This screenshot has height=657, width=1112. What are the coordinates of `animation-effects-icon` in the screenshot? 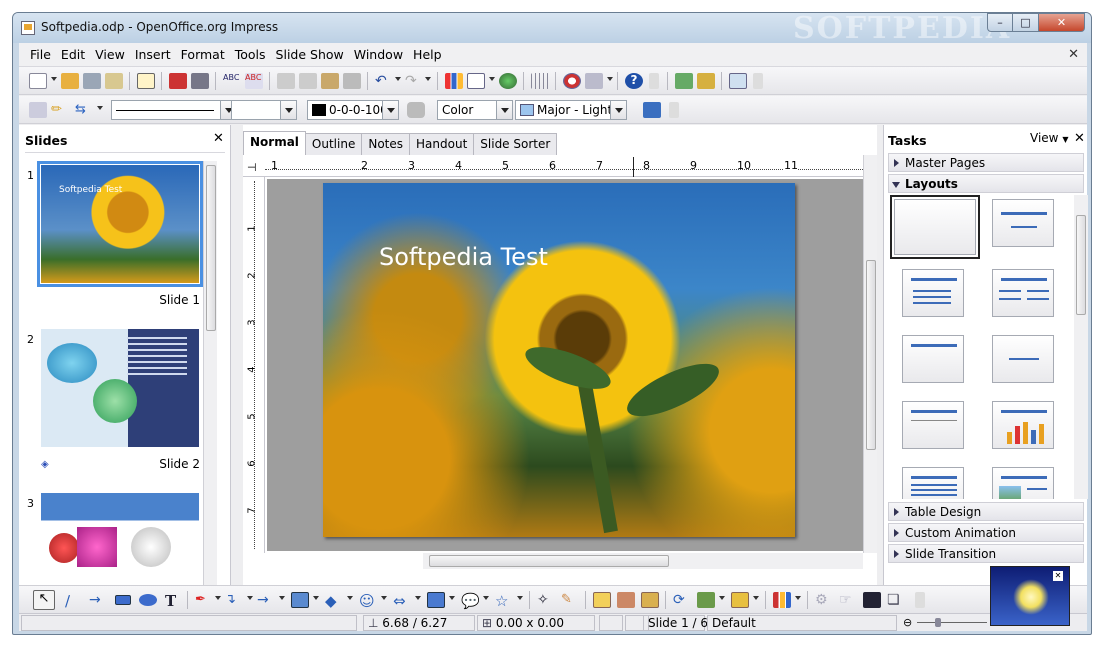 It's located at (872, 600).